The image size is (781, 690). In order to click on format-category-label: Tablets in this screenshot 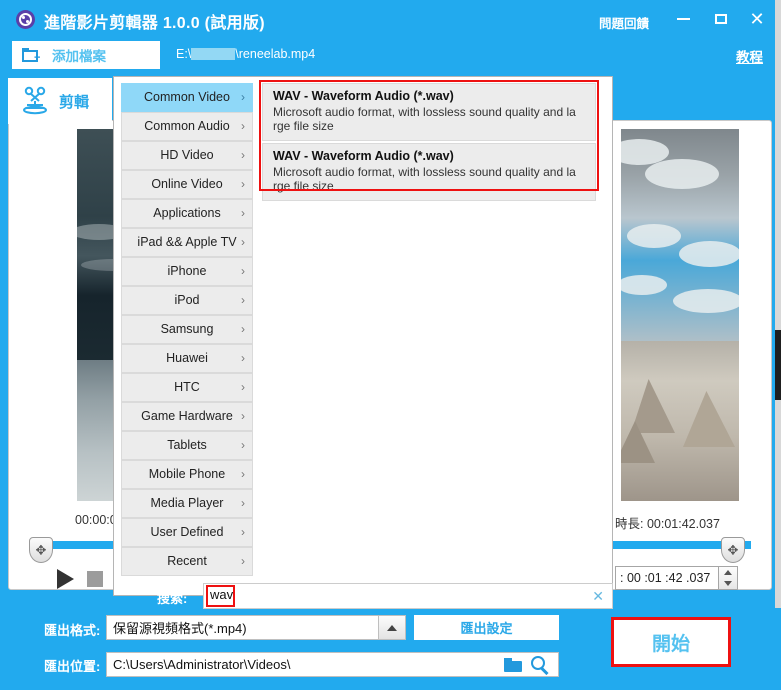, I will do `click(187, 445)`.